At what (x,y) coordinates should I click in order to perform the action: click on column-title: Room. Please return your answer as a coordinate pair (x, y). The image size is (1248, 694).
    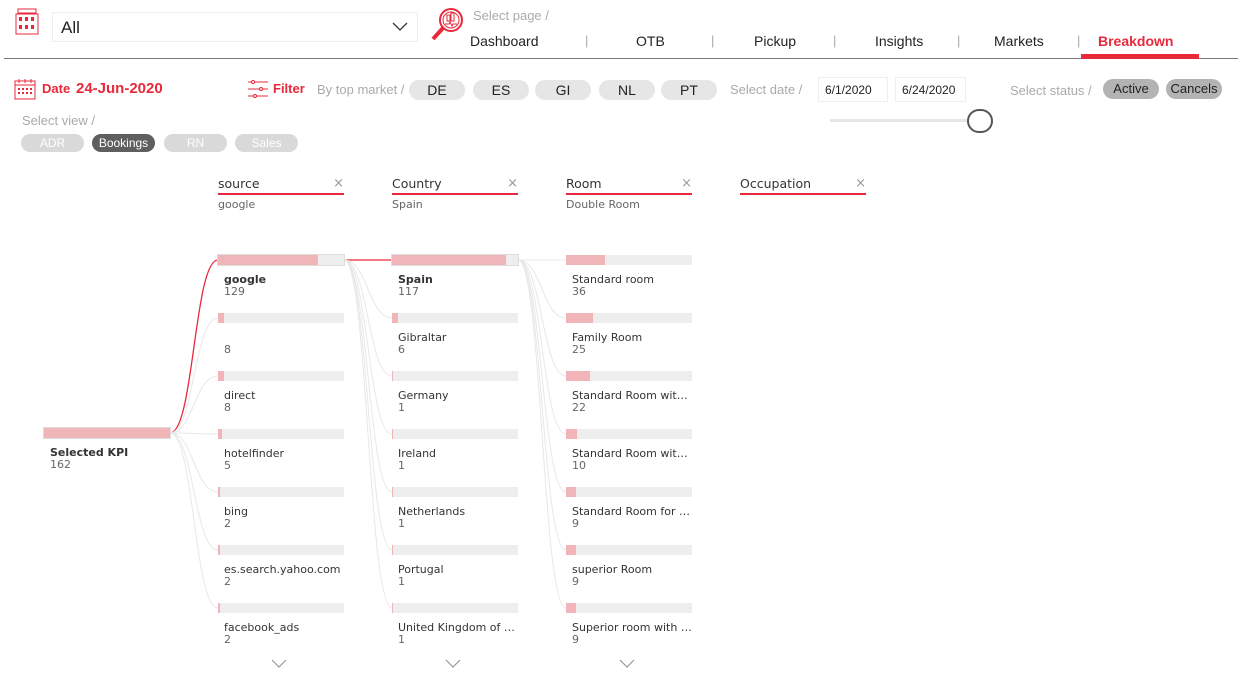
    Looking at the image, I should click on (584, 183).